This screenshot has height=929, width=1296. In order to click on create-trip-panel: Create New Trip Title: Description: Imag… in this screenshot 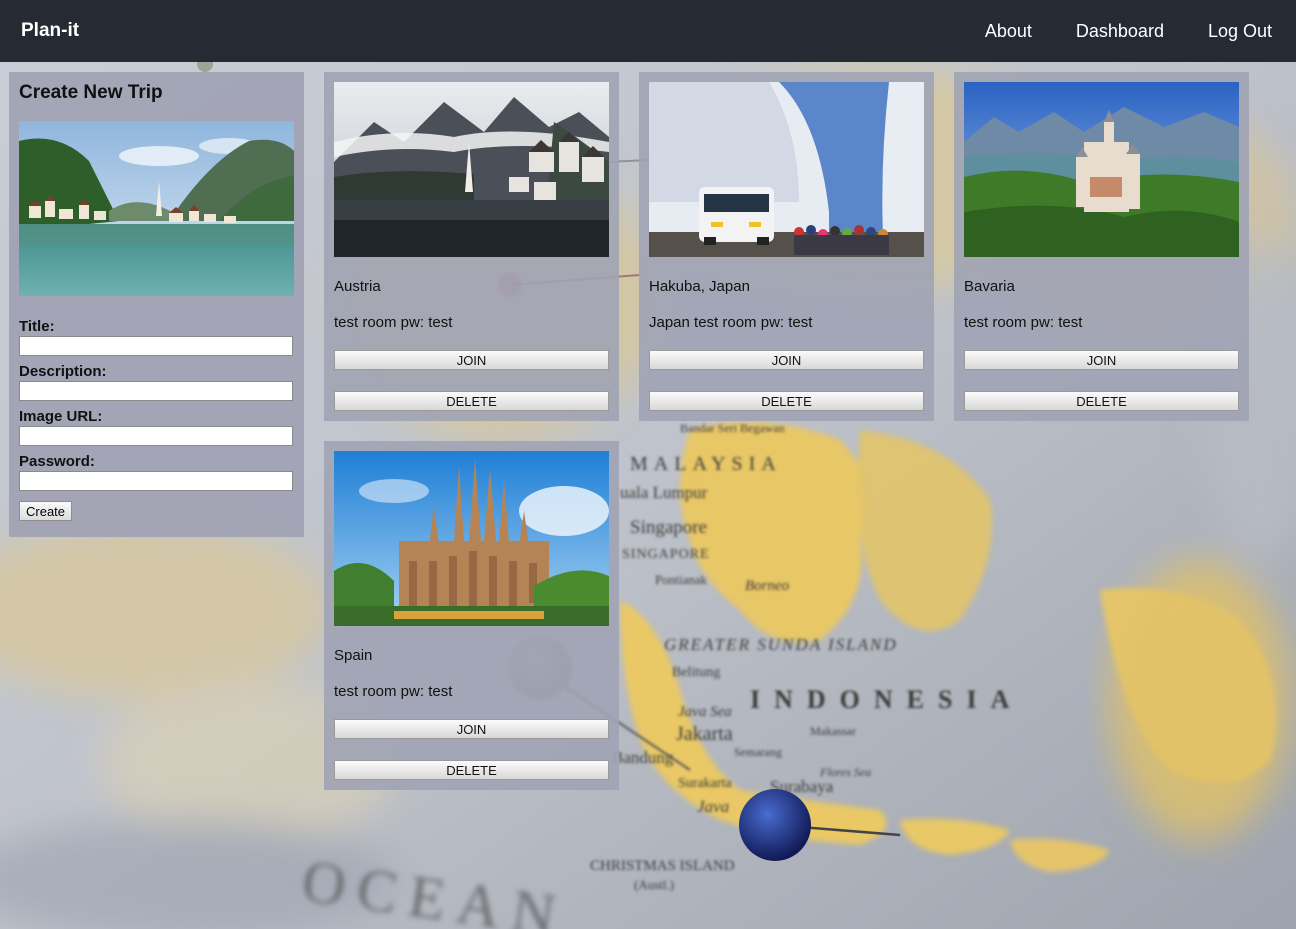, I will do `click(156, 304)`.